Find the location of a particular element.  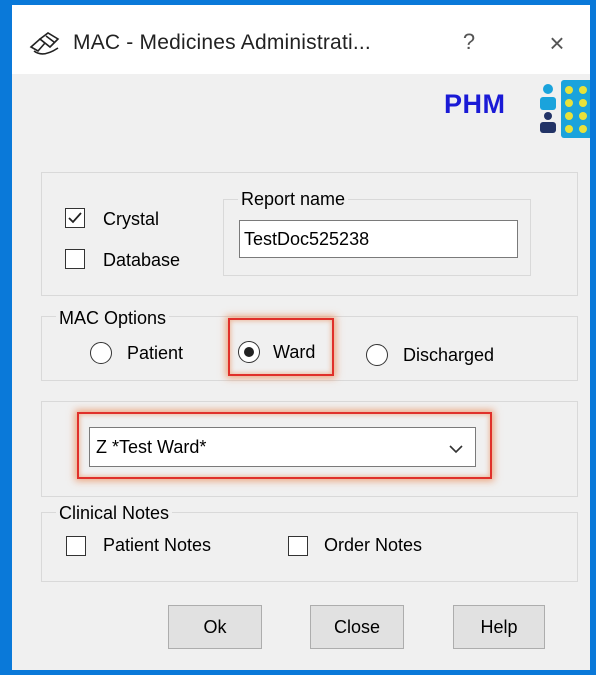

order-notes-checkbox is located at coordinates (298, 546).